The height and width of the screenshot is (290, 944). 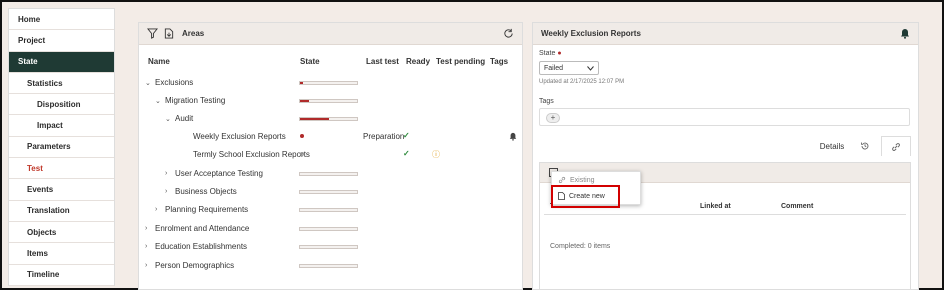 What do you see at coordinates (195, 265) in the screenshot?
I see `area-name: Person Demographics` at bounding box center [195, 265].